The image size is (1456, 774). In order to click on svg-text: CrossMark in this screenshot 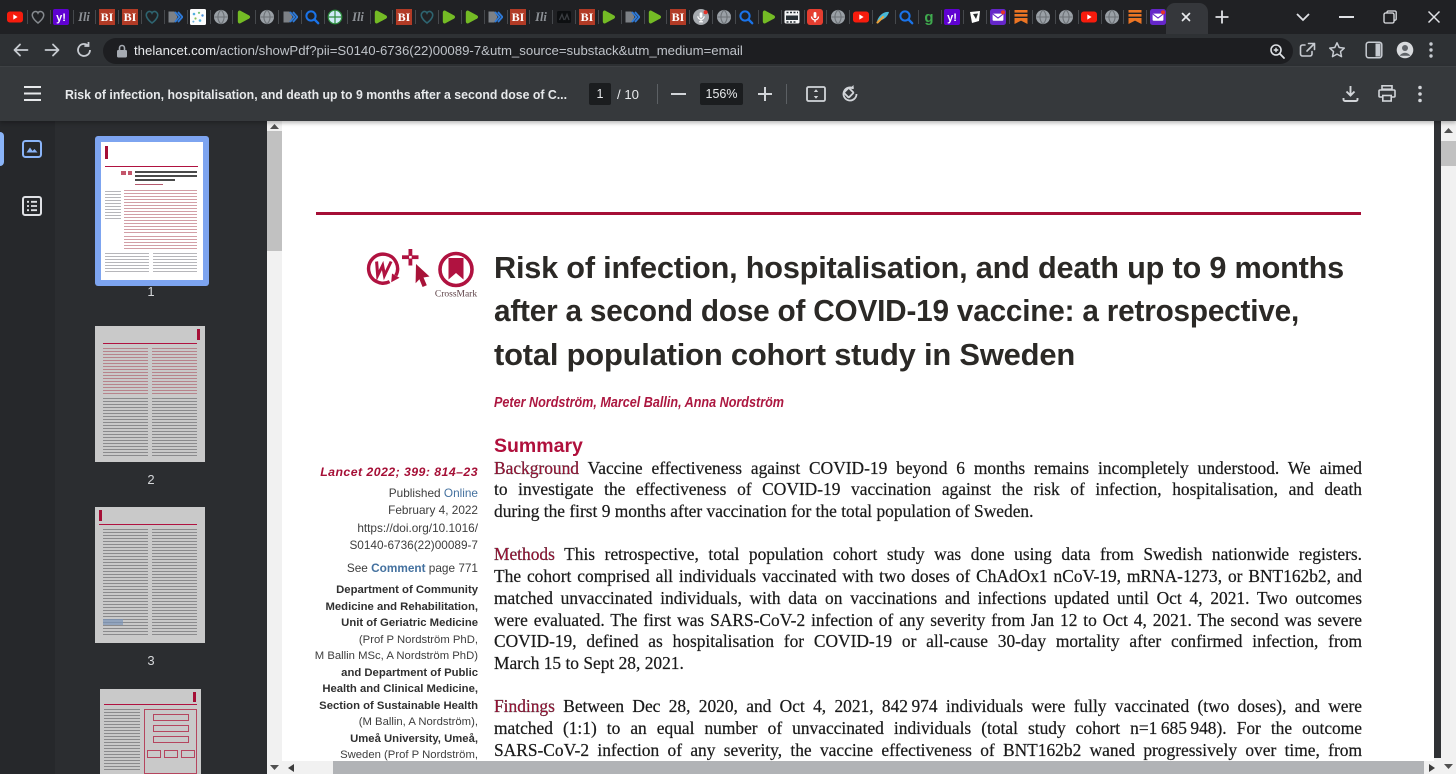, I will do `click(456, 295)`.